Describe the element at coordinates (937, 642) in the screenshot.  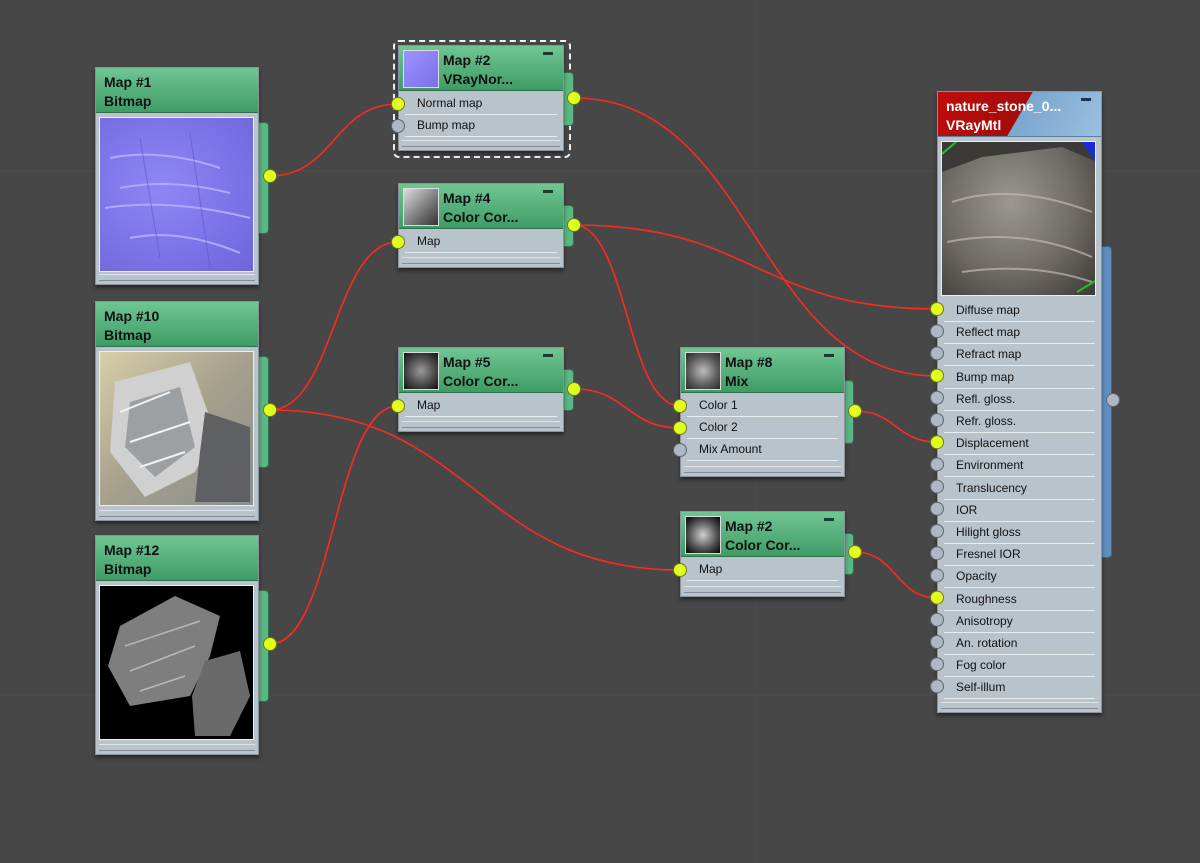
I see `material-an-rotation-input-socket` at that location.